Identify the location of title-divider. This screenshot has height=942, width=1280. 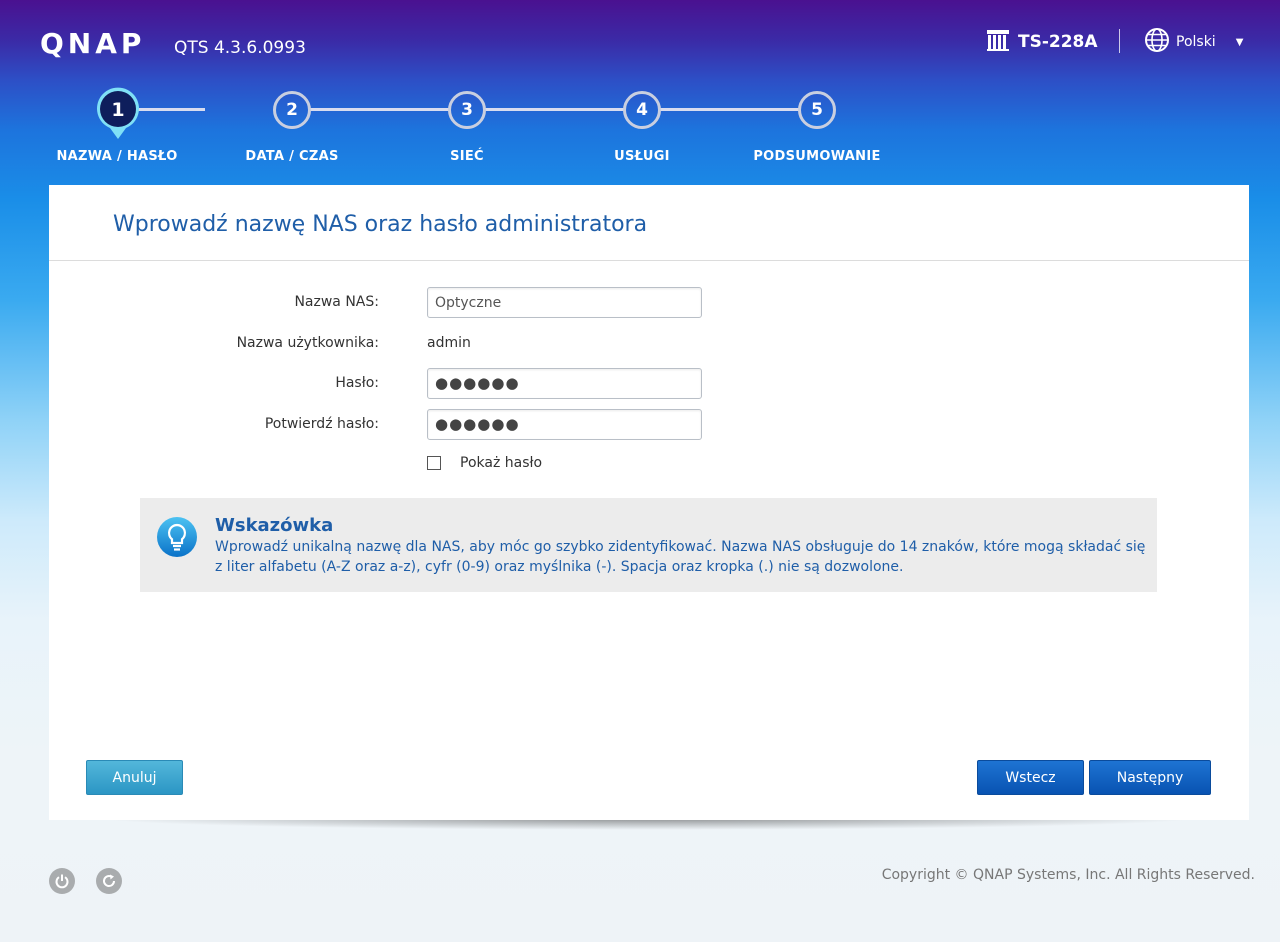
(649, 260).